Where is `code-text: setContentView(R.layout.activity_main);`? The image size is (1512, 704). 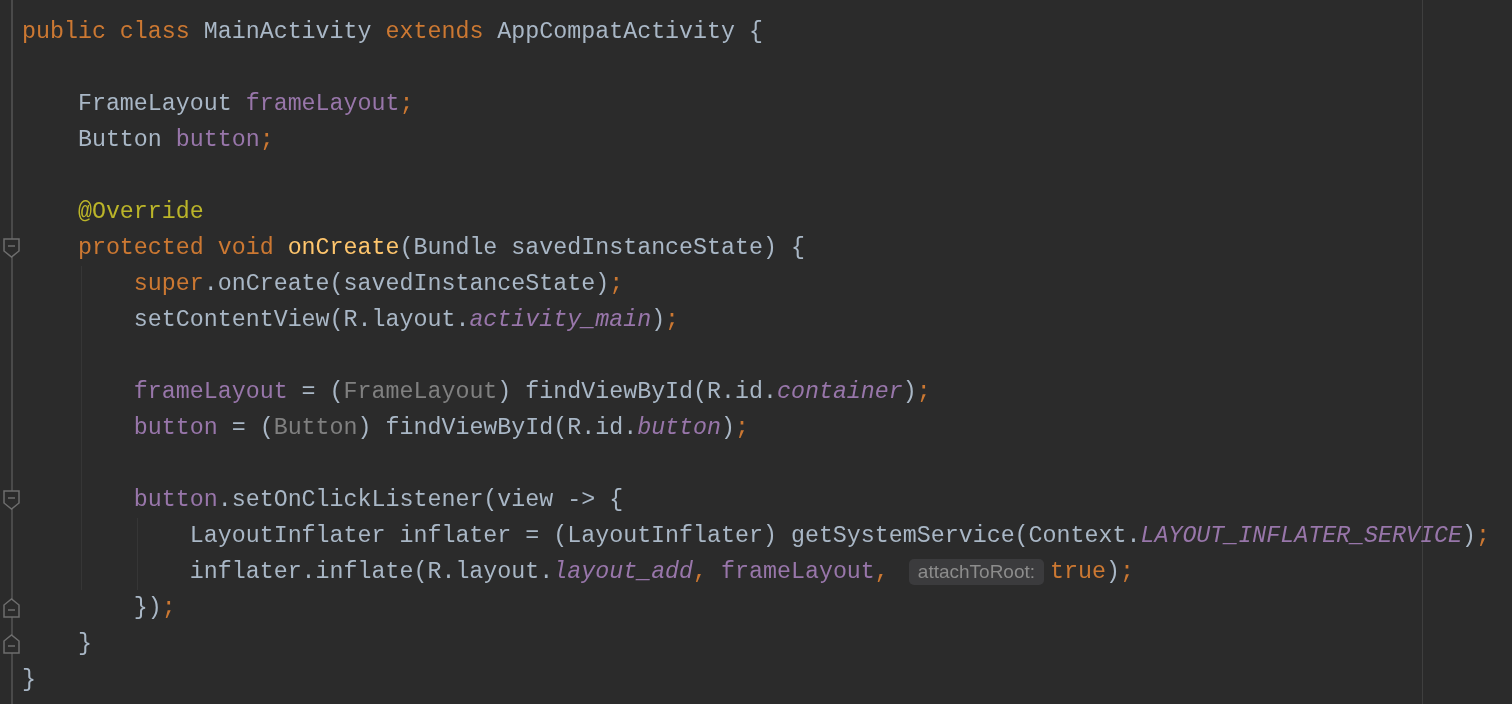
code-text: setContentView(R.layout.activity_main); is located at coordinates (406, 320).